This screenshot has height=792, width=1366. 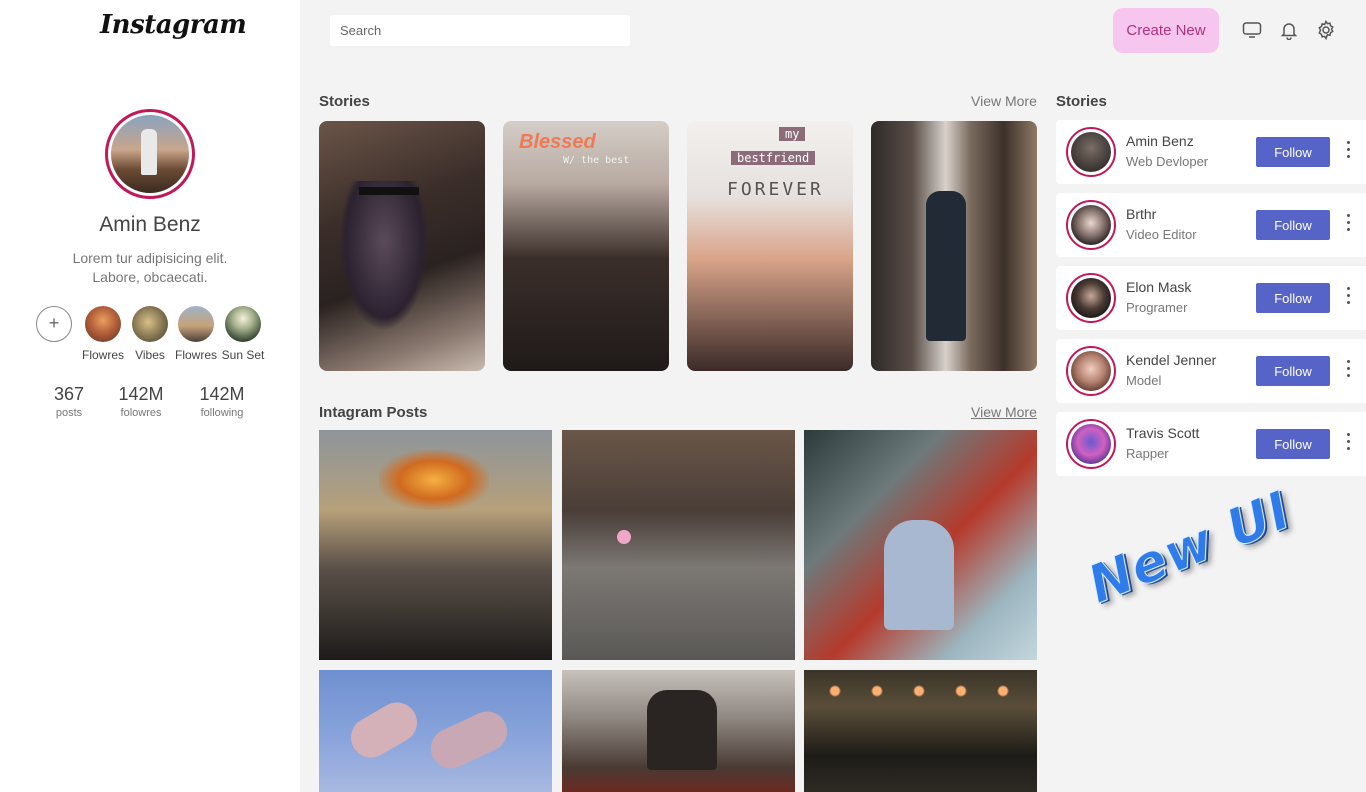 What do you see at coordinates (1211, 298) in the screenshot?
I see `suggestion-card: Elon Mask Programer Follow` at bounding box center [1211, 298].